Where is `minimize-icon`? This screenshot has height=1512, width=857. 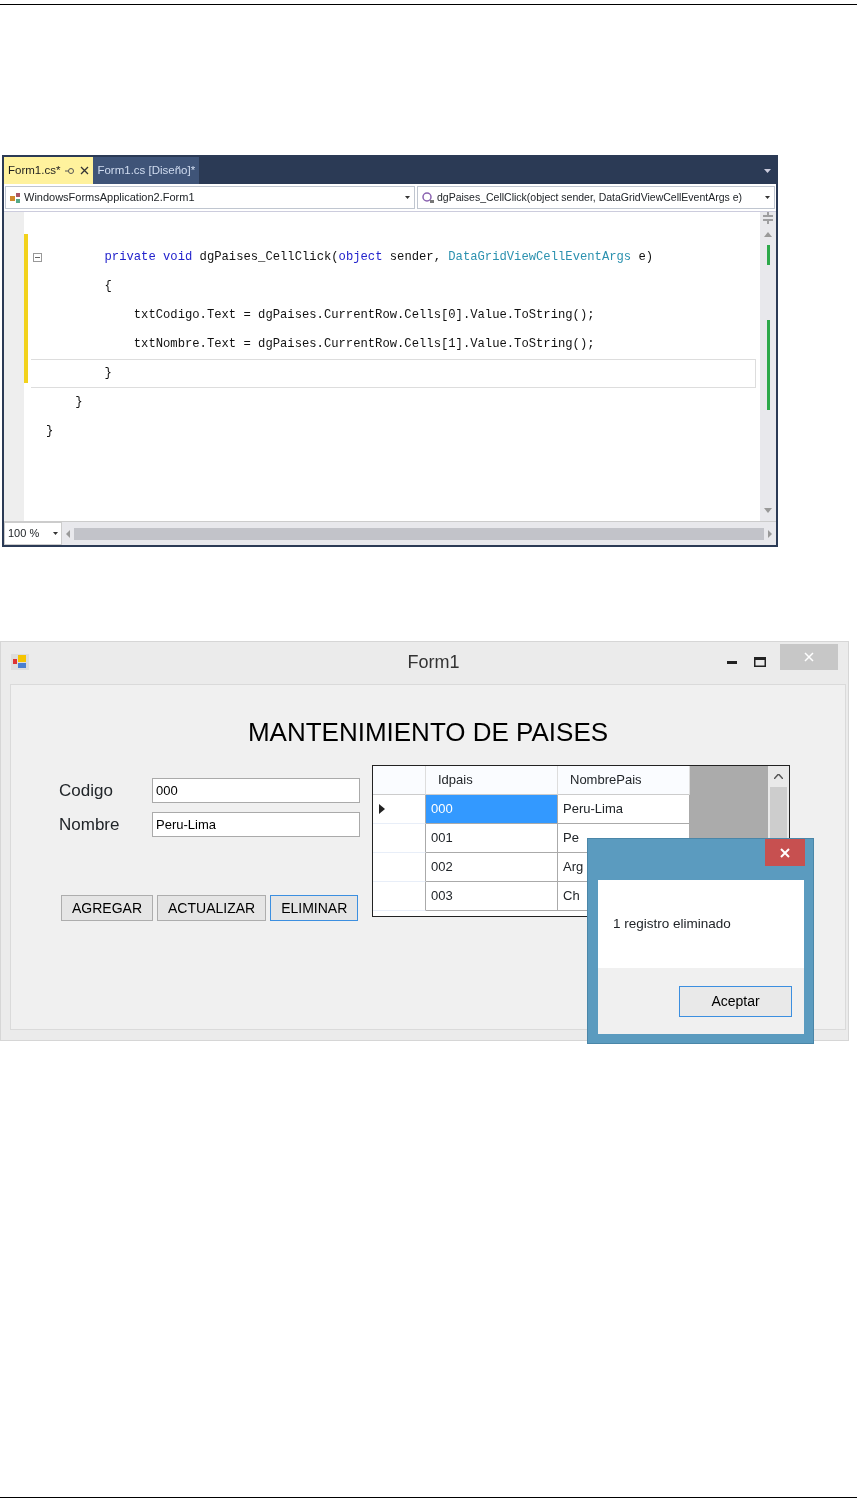
minimize-icon is located at coordinates (732, 662).